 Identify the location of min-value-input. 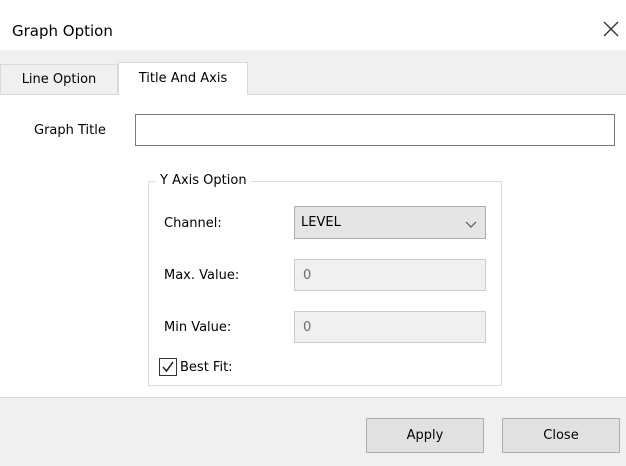
(390, 327).